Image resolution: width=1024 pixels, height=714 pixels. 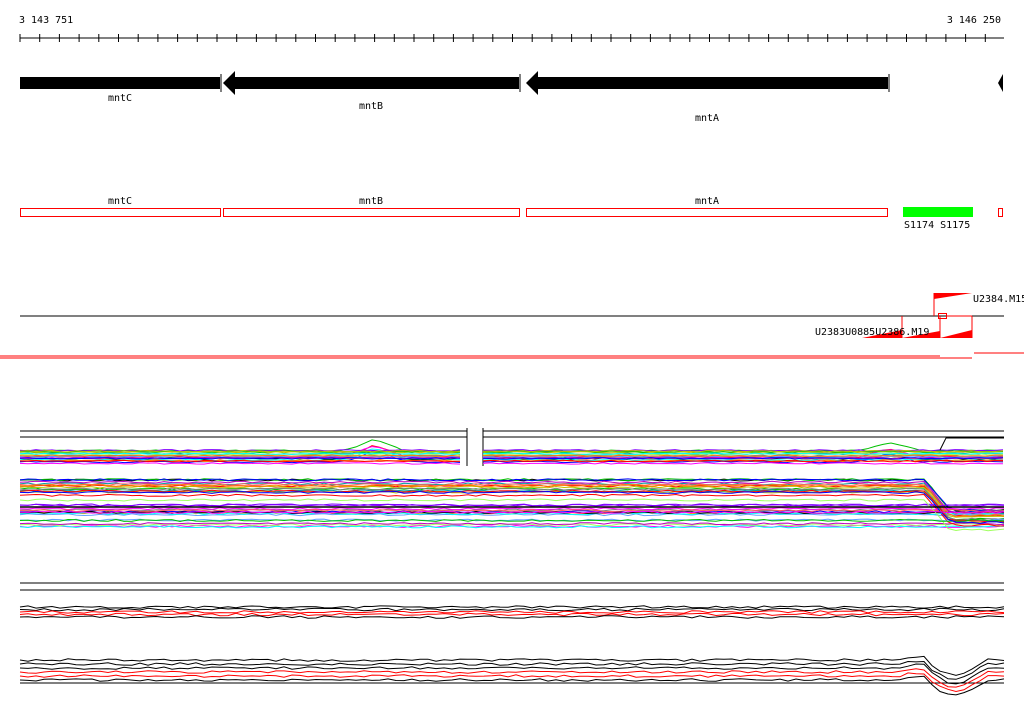 What do you see at coordinates (708, 97) in the screenshot?
I see `gene-mntA: mntA` at bounding box center [708, 97].